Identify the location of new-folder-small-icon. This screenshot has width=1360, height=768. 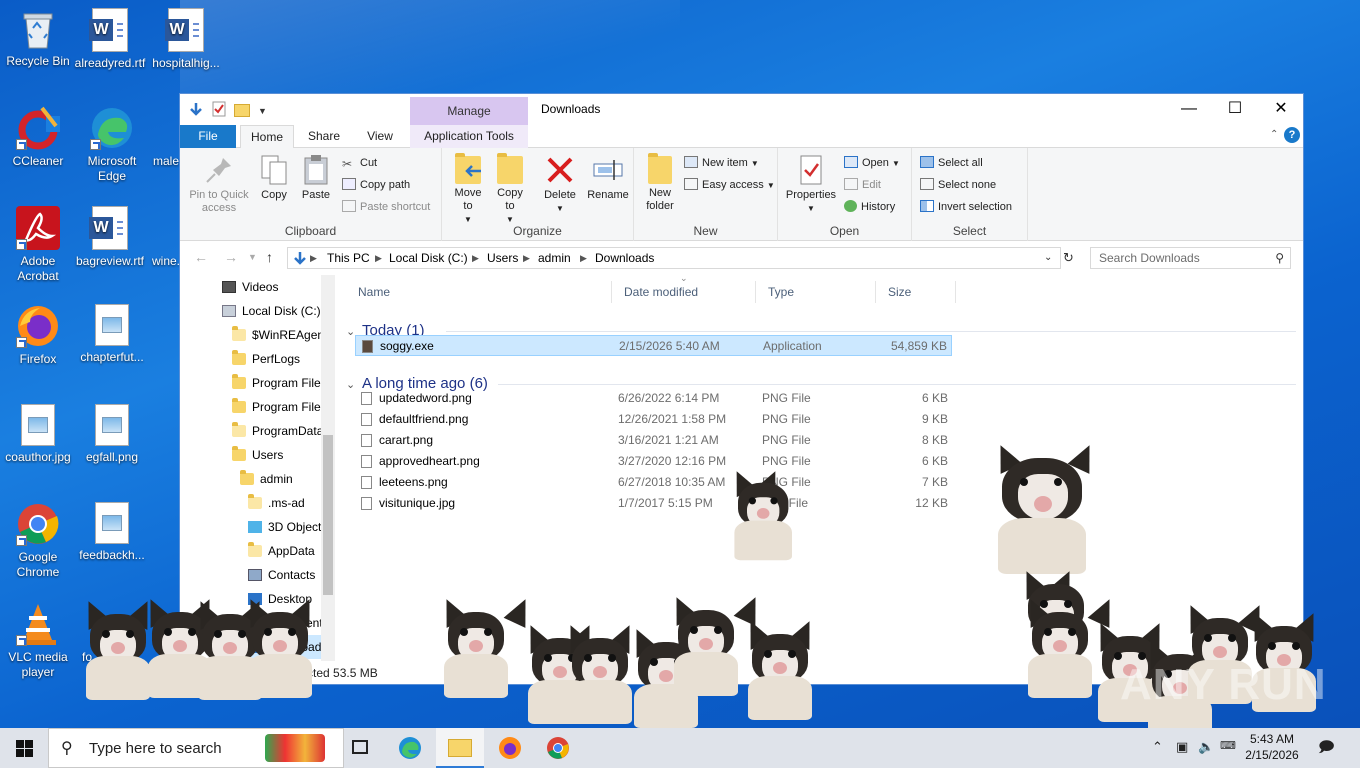
(242, 110).